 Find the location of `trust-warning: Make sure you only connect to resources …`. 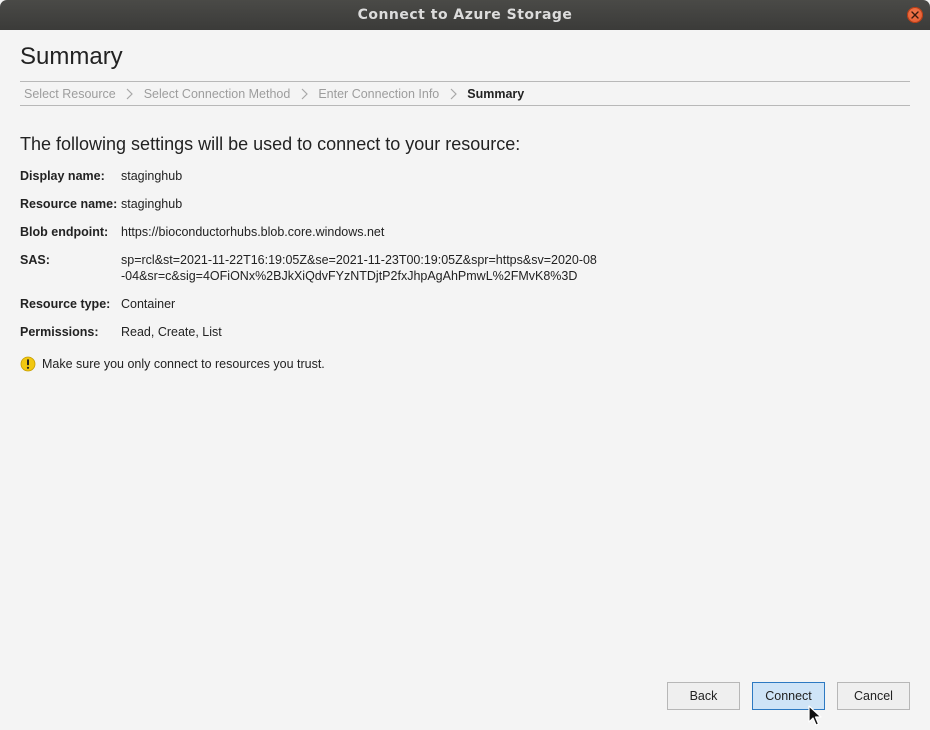

trust-warning: Make sure you only connect to resources … is located at coordinates (172, 364).